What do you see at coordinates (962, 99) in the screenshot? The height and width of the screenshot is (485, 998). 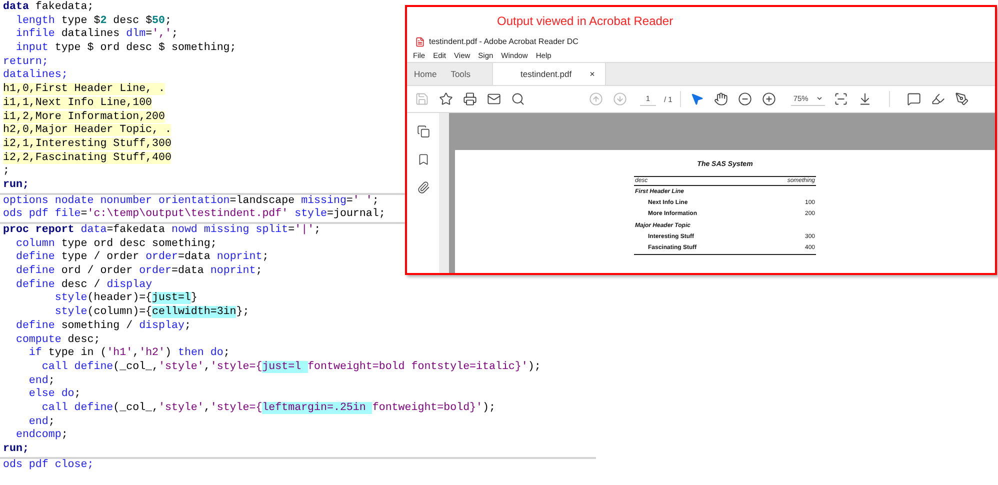 I see `pen-icon` at bounding box center [962, 99].